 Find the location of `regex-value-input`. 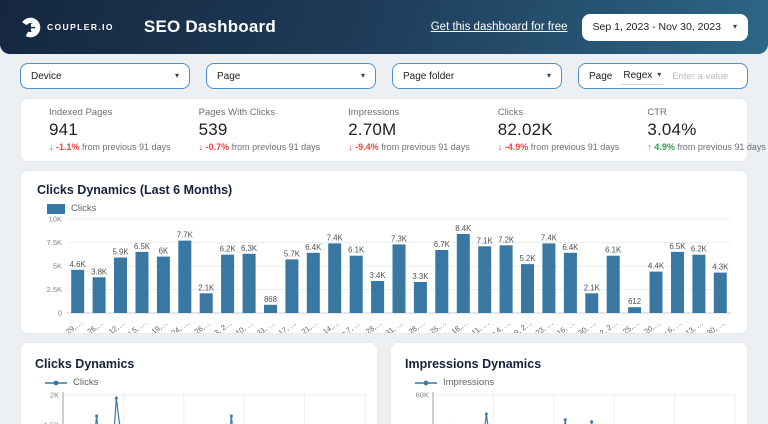

regex-value-input is located at coordinates (703, 76).